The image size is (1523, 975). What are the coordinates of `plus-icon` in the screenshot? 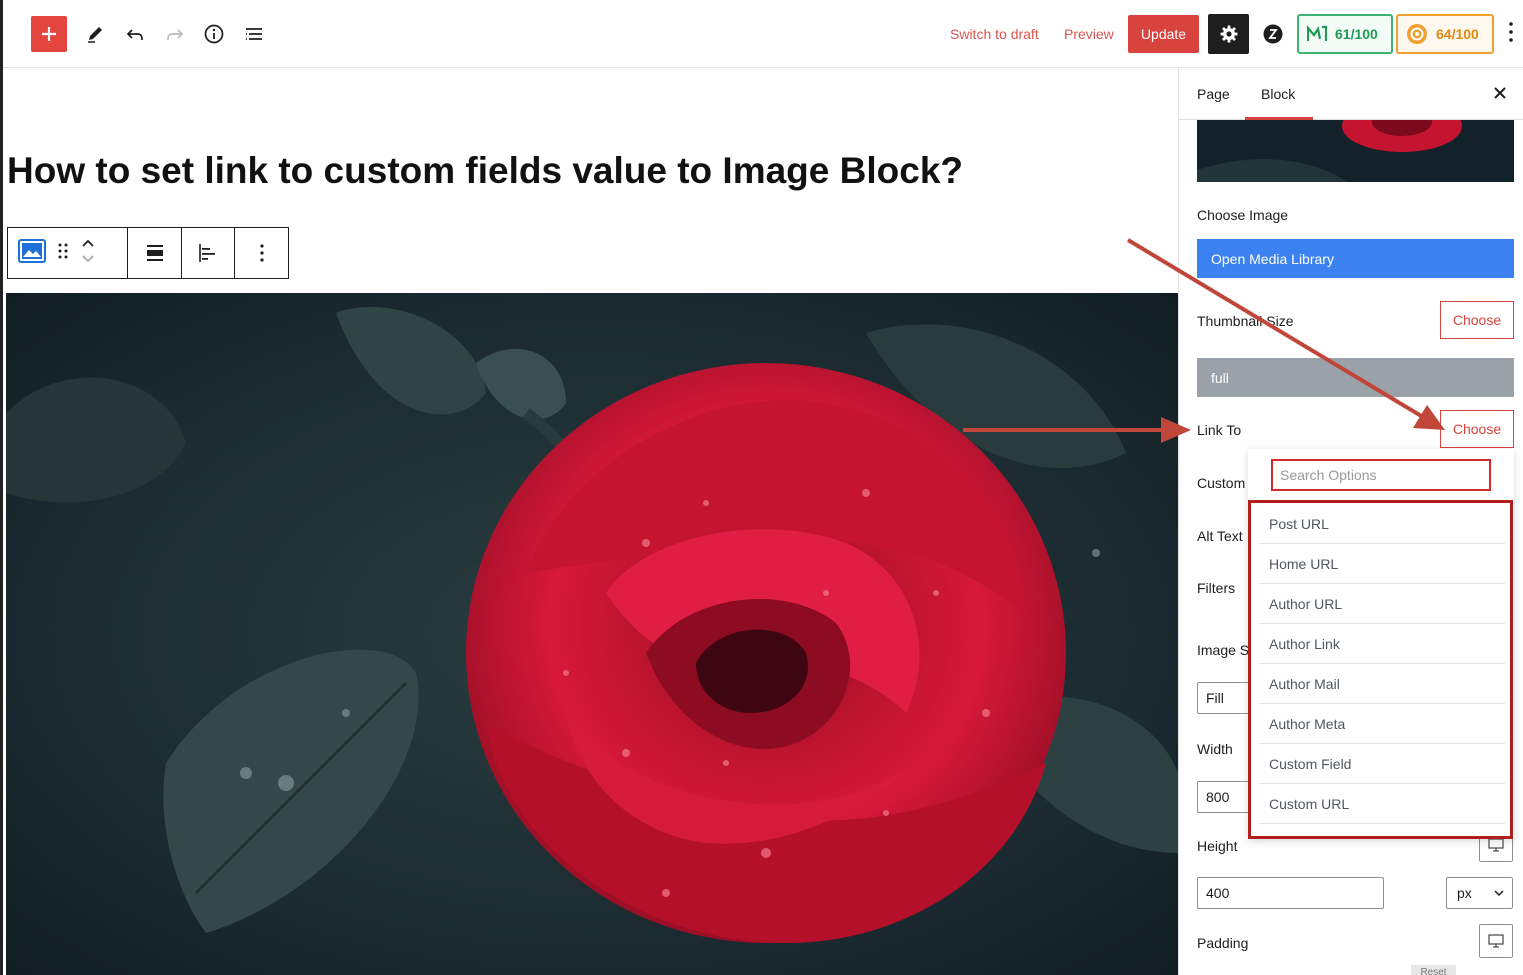 It's located at (49, 34).